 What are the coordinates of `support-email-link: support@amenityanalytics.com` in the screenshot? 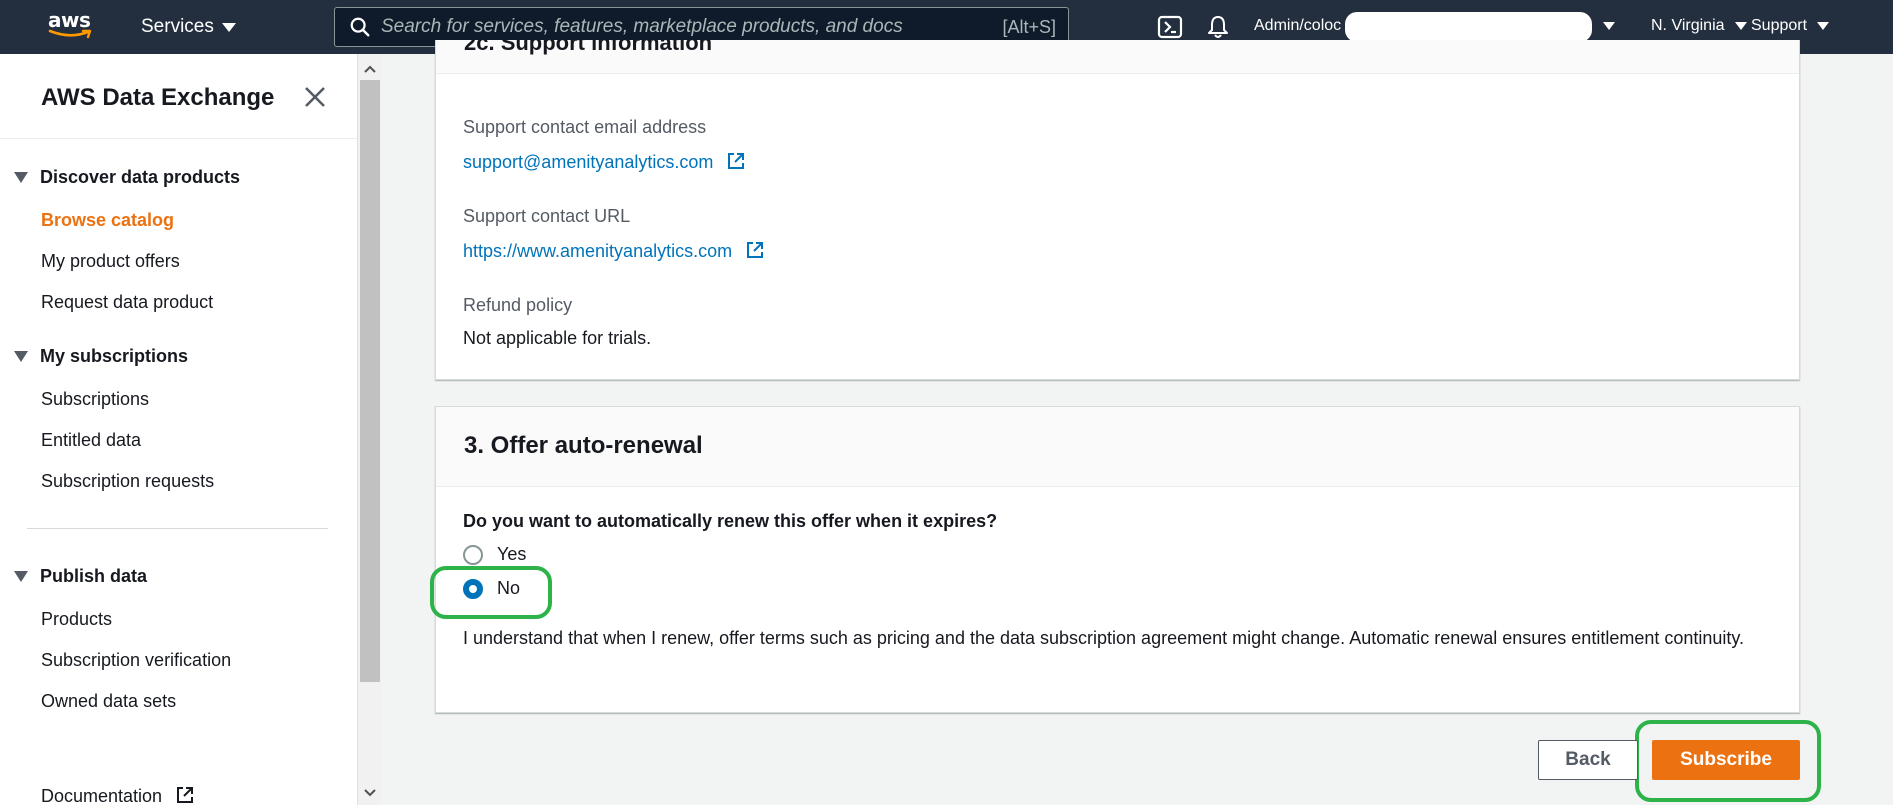 It's located at (604, 162).